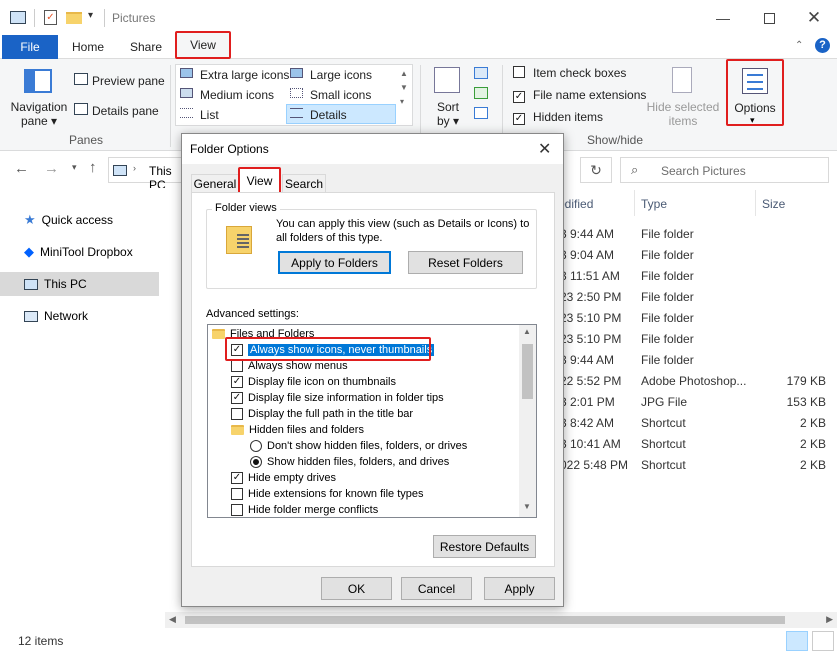  I want to click on properties-icon: ✓, so click(50, 17).